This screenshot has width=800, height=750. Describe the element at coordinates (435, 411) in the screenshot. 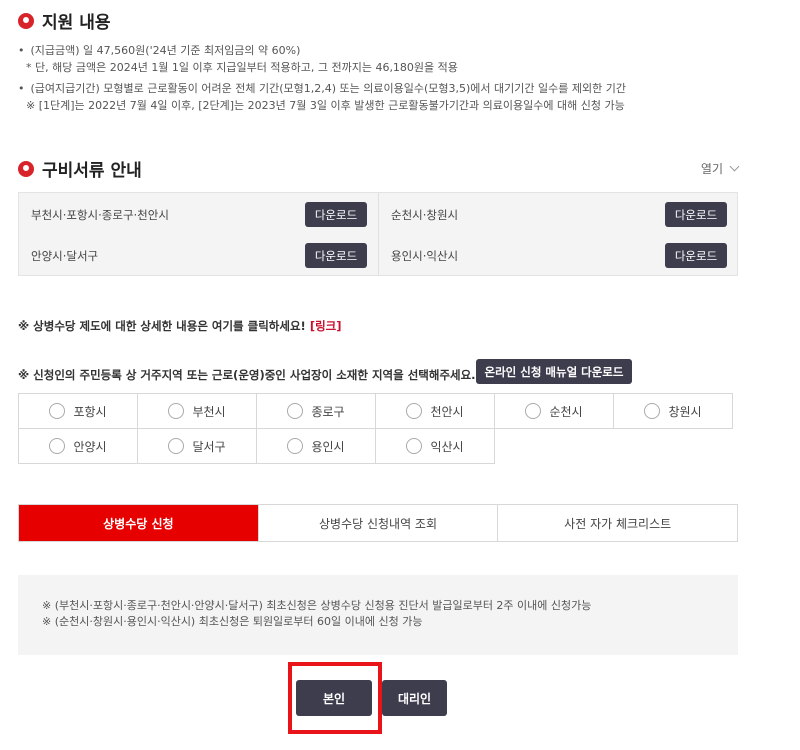

I see `region-option: 천안시` at that location.